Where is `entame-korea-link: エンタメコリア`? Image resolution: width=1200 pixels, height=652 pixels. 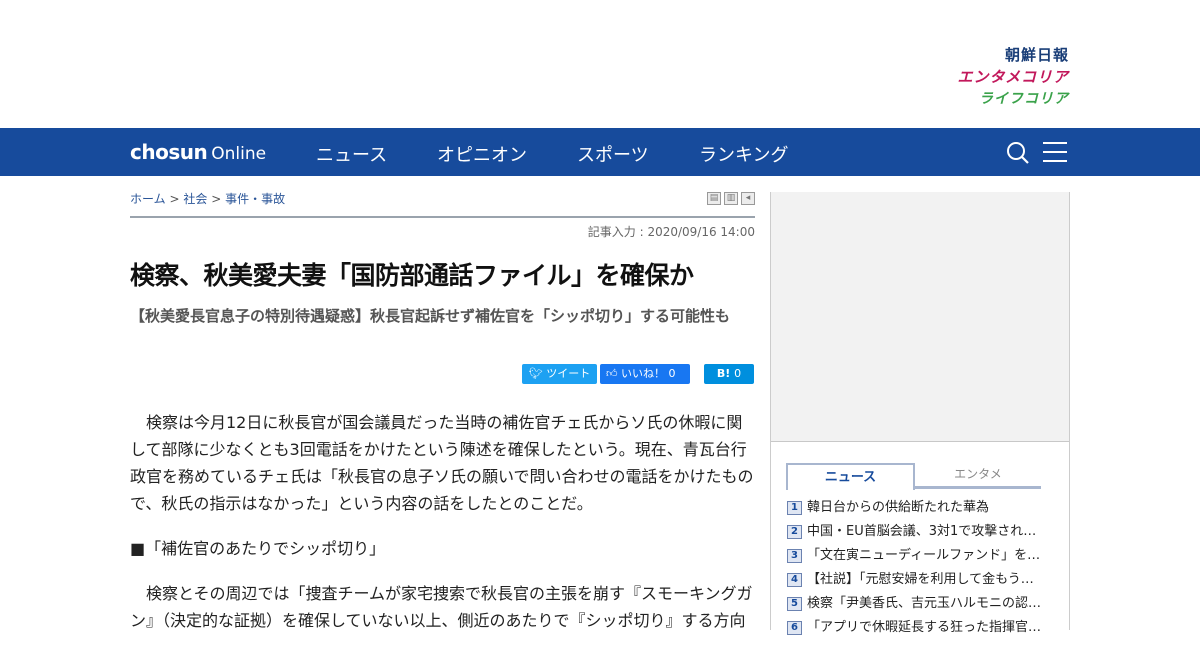
entame-korea-link: エンタメコリア is located at coordinates (999, 77).